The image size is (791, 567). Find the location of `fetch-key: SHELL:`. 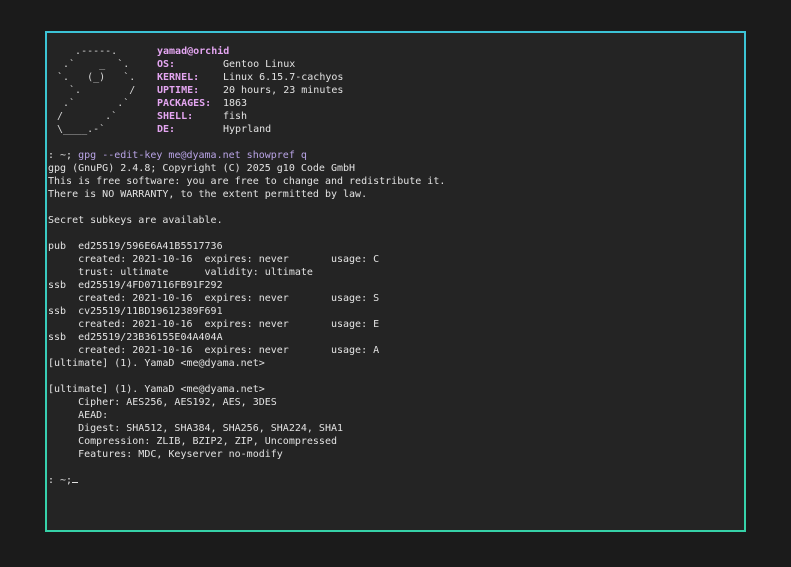

fetch-key: SHELL: is located at coordinates (175, 116).